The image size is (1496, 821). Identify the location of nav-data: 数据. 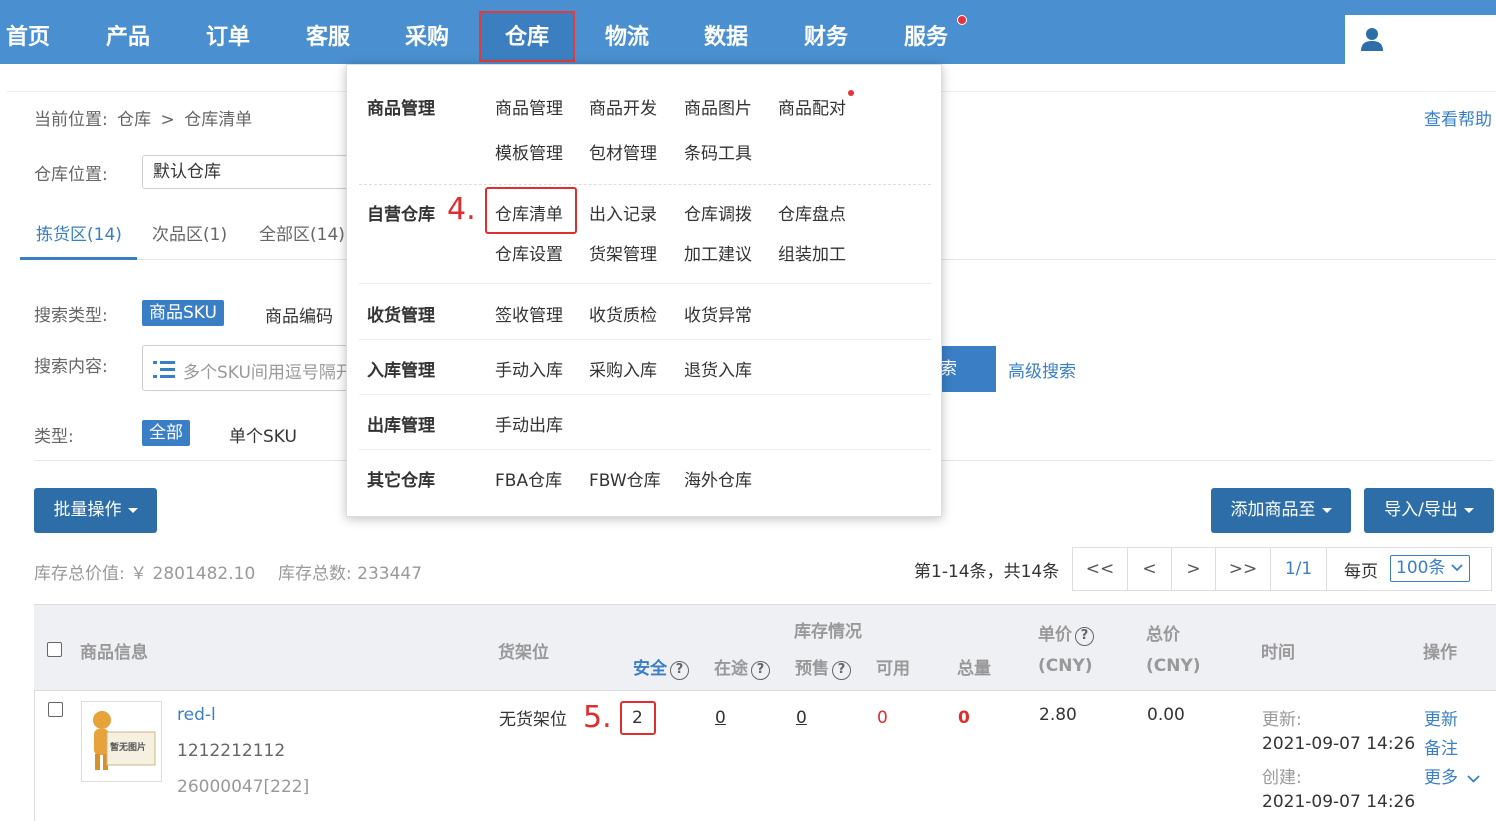
(726, 32).